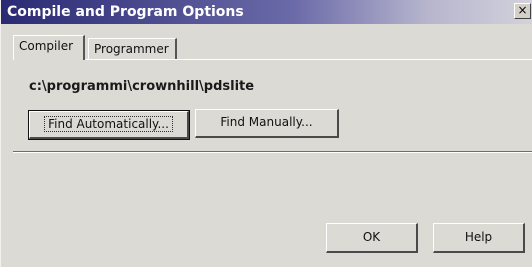 This screenshot has width=532, height=267. Describe the element at coordinates (46, 46) in the screenshot. I see `tab-compiler-label: Compiler` at that location.